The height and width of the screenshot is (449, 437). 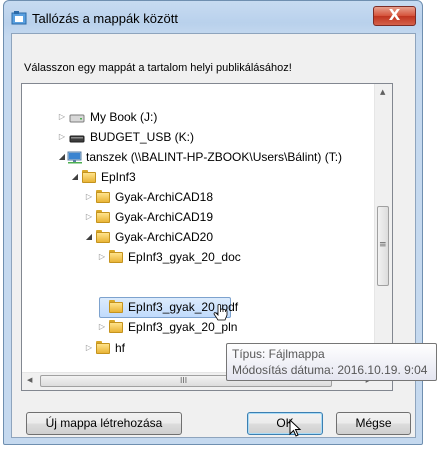 I want to click on hand-cursor-icon, so click(x=220, y=312).